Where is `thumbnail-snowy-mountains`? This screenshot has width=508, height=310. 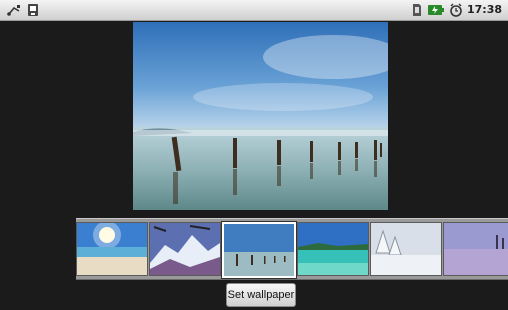
thumbnail-snowy-mountains is located at coordinates (185, 249).